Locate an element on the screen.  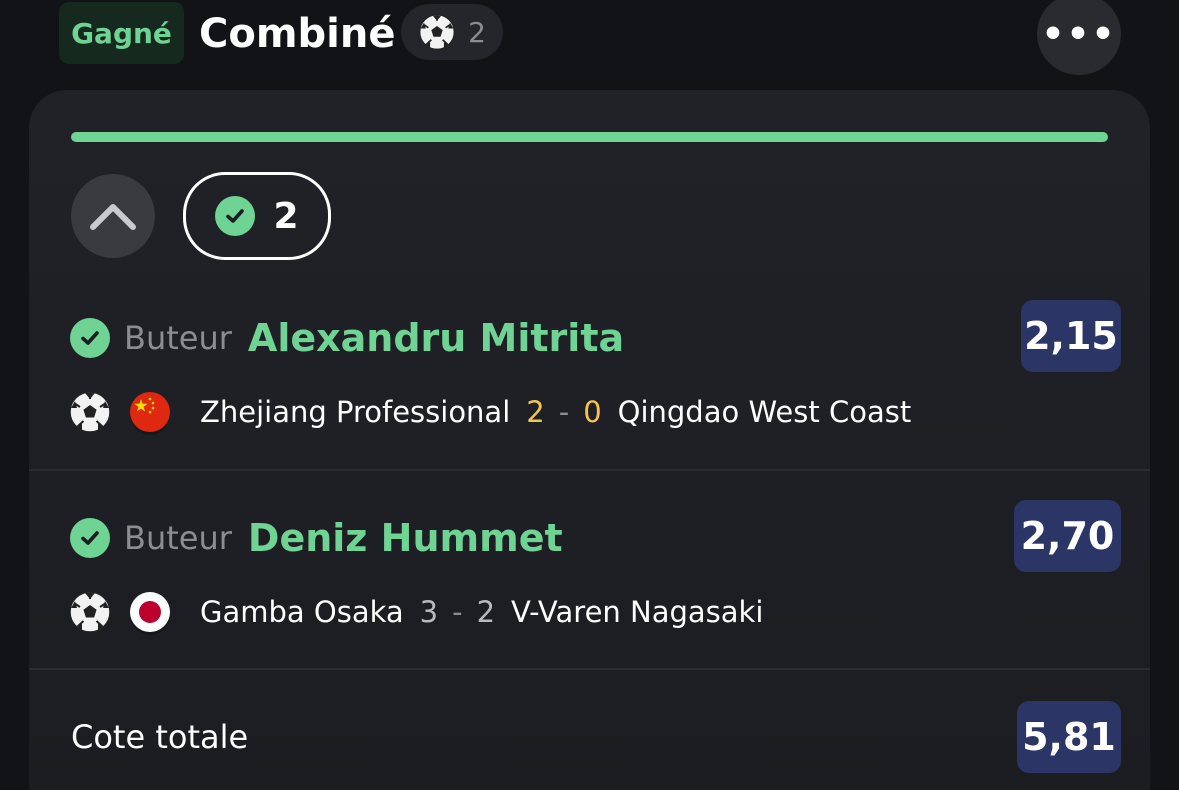
sport-count: 2 is located at coordinates (477, 32).